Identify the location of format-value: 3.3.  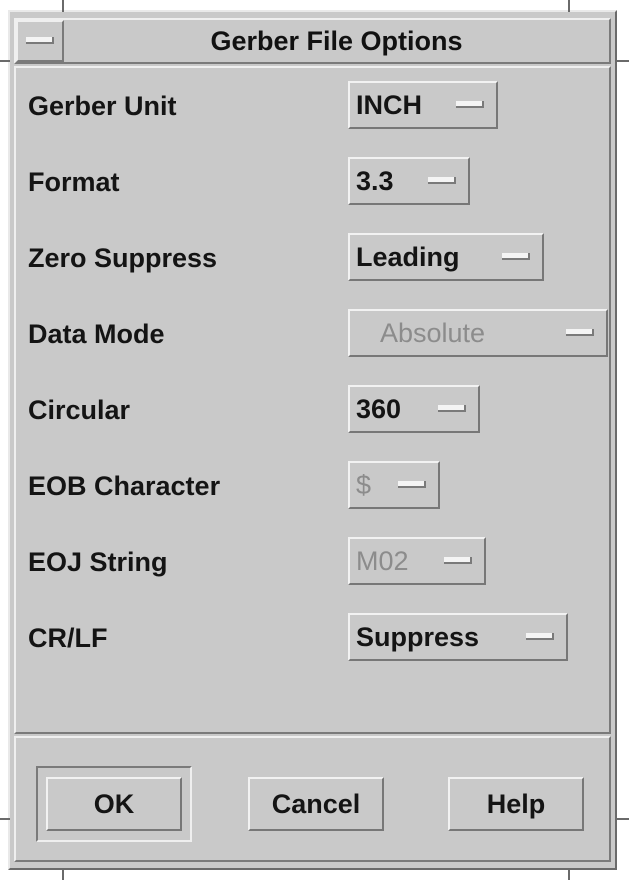
(375, 181).